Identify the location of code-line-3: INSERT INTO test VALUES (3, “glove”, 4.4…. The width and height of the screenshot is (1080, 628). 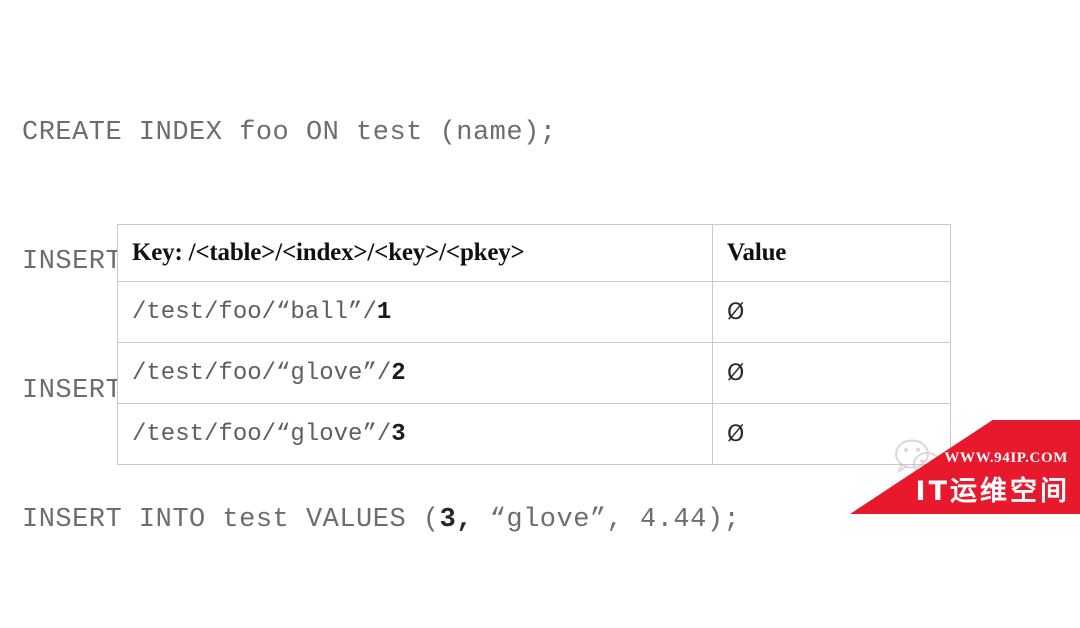
(381, 520).